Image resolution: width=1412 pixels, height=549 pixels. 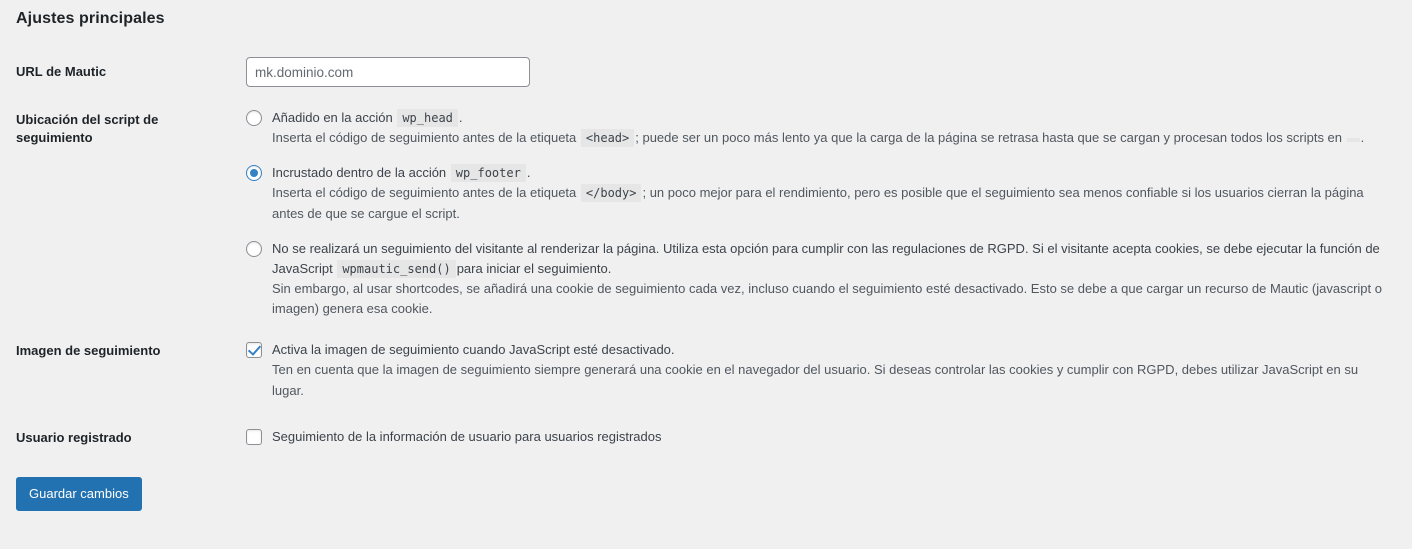 What do you see at coordinates (87, 128) in the screenshot?
I see `label-script-location: Ubicación del script de seguimiento` at bounding box center [87, 128].